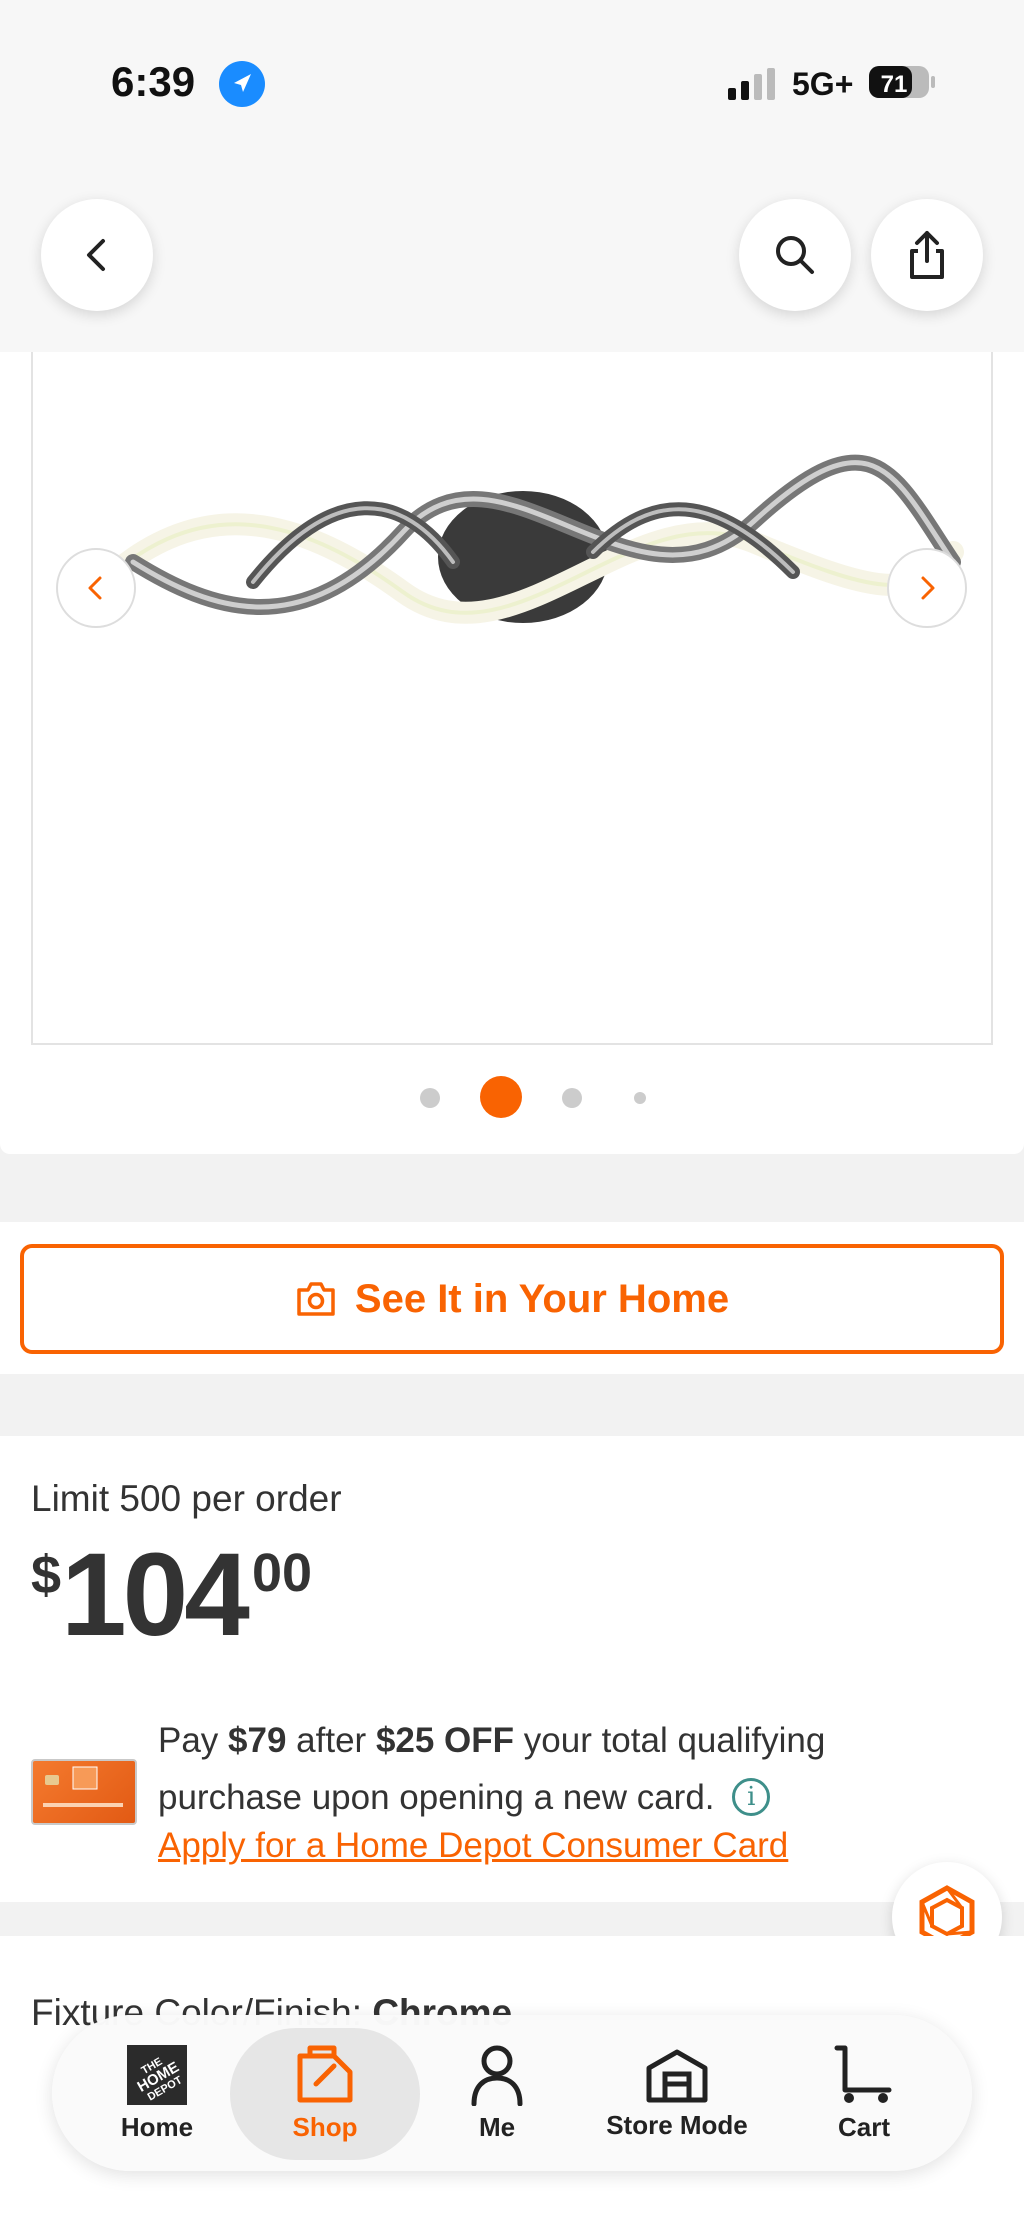 This screenshot has height=2226, width=1024. Describe the element at coordinates (501, 1097) in the screenshot. I see `gallery-dot-active` at that location.